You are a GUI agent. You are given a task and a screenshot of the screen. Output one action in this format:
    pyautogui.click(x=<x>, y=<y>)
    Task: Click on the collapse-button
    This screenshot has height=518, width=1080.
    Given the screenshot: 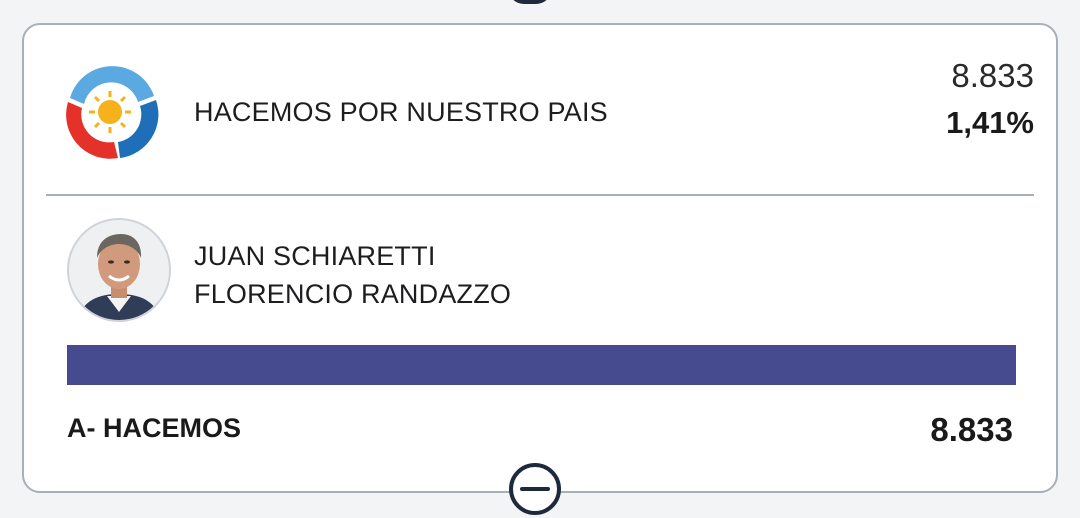 What is the action you would take?
    pyautogui.click(x=535, y=489)
    